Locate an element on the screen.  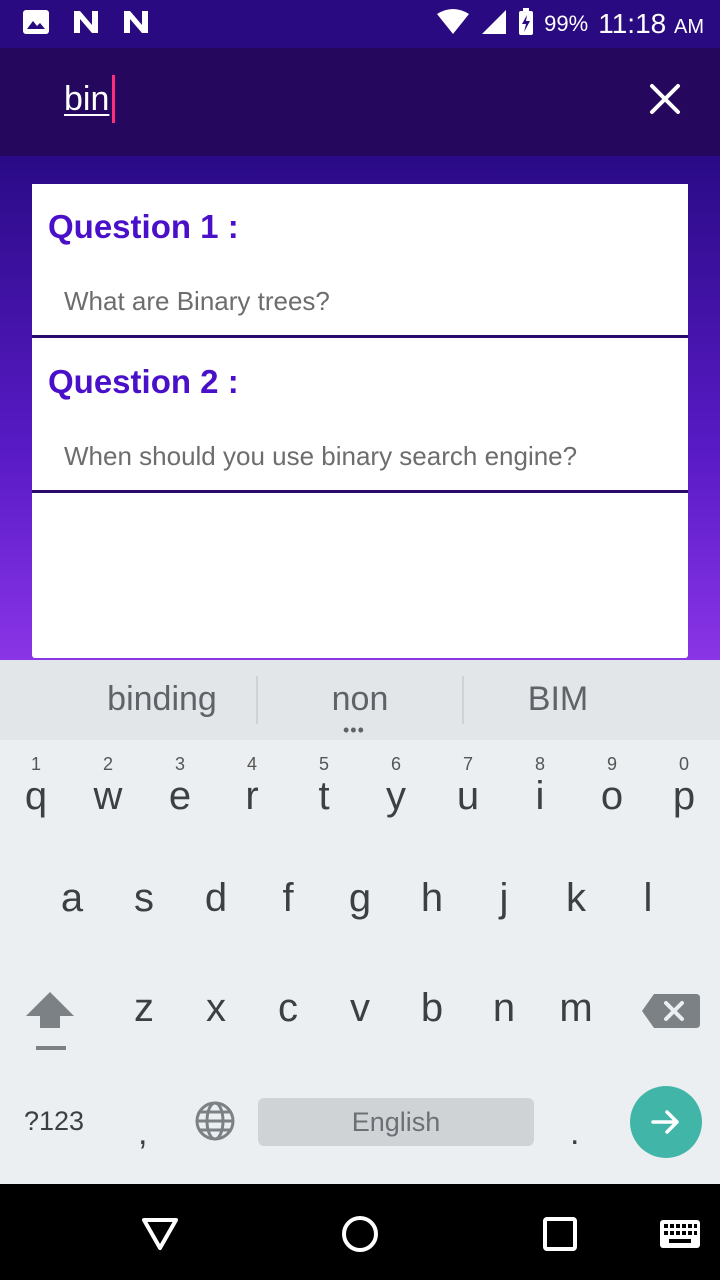
key-b: b is located at coordinates (432, 1028).